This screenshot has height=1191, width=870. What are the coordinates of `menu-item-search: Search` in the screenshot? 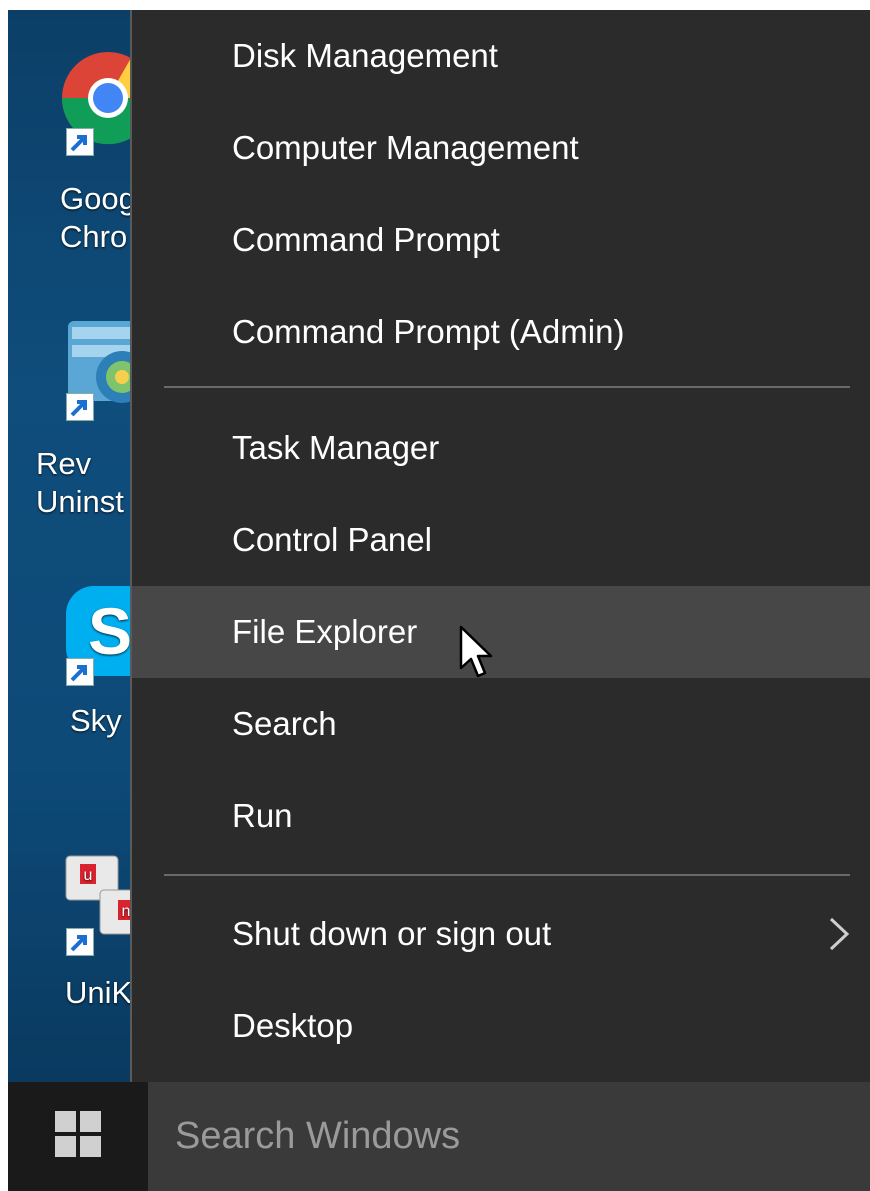 It's located at (501, 724).